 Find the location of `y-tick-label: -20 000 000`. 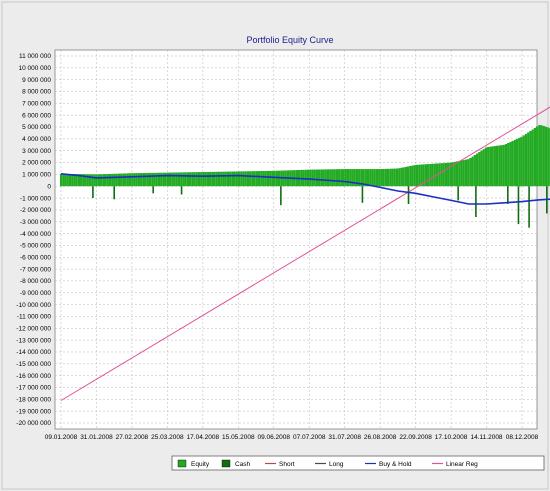

y-tick-label: -20 000 000 is located at coordinates (33, 423).